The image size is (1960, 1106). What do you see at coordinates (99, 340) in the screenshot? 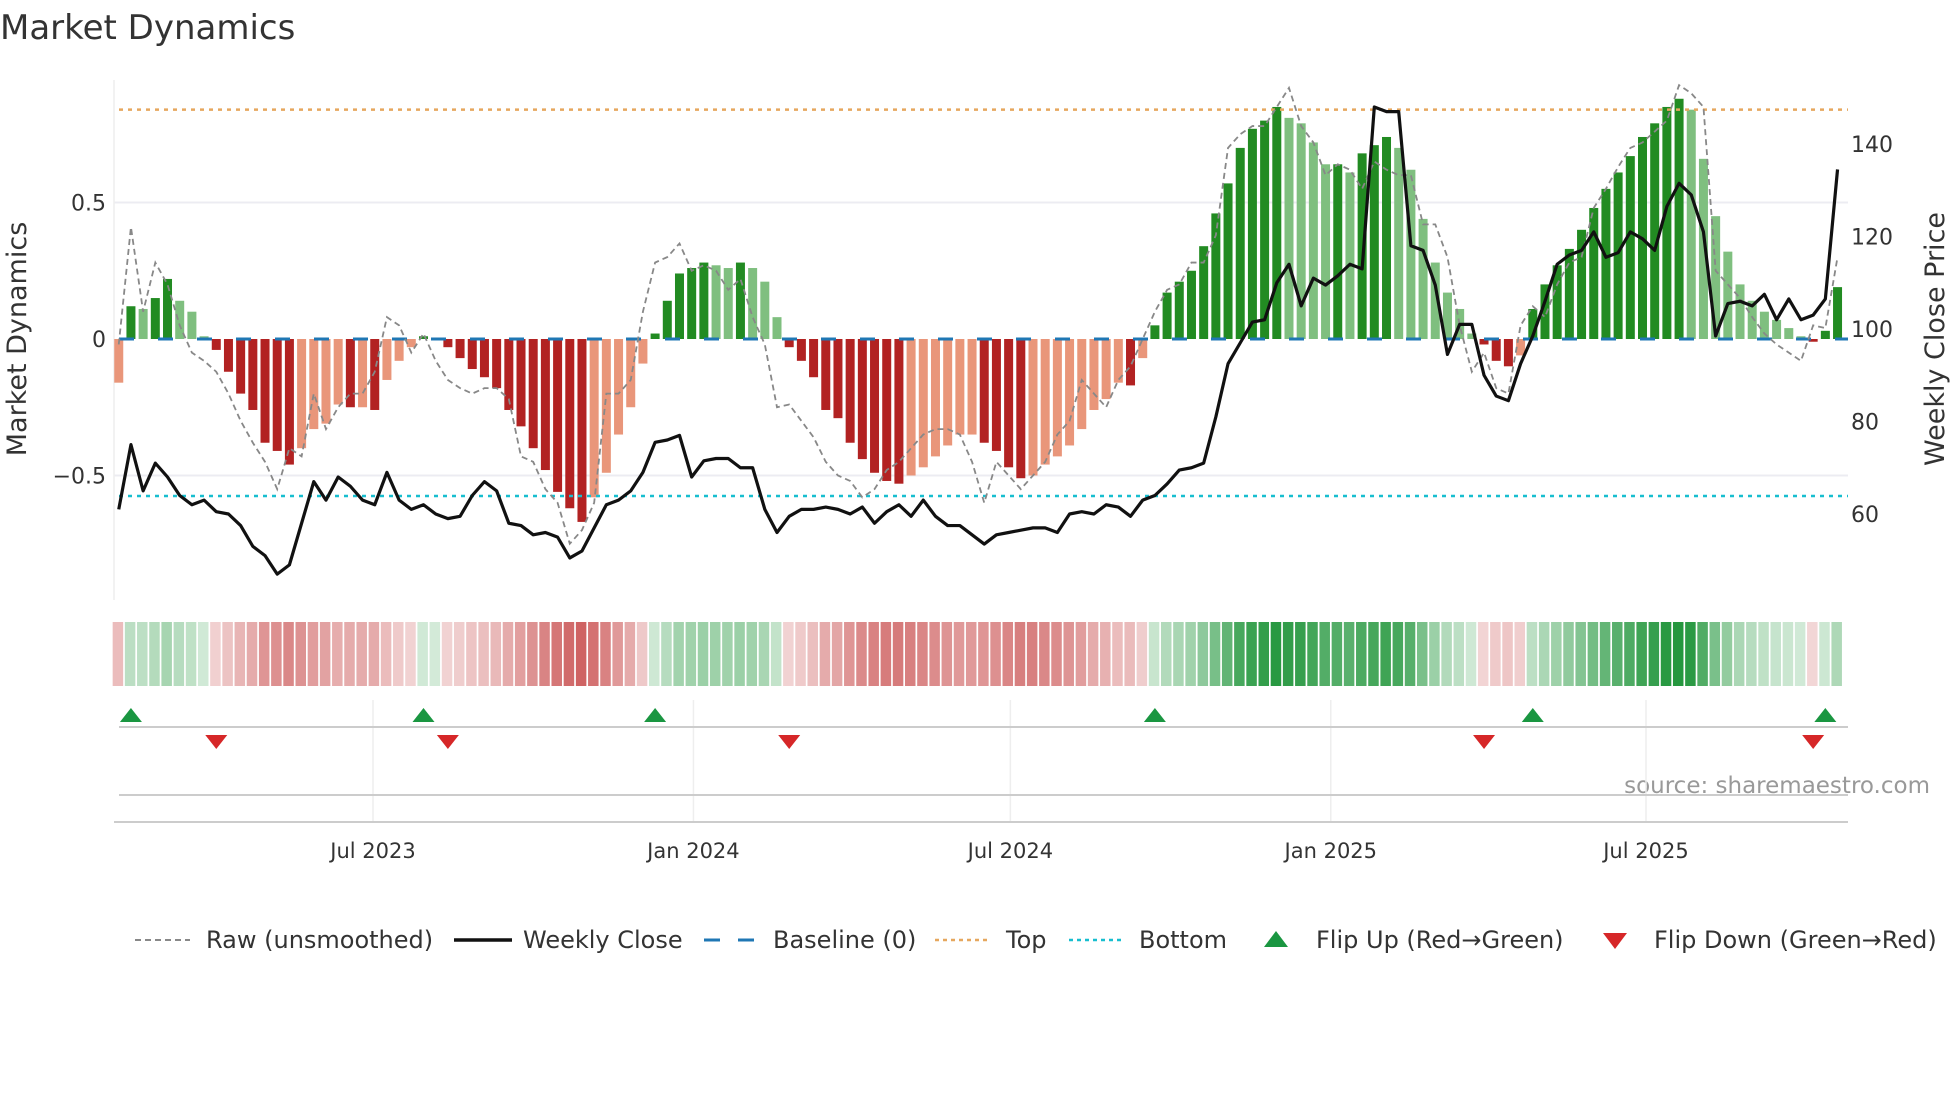
I see `y-tick-label: 0` at bounding box center [99, 340].